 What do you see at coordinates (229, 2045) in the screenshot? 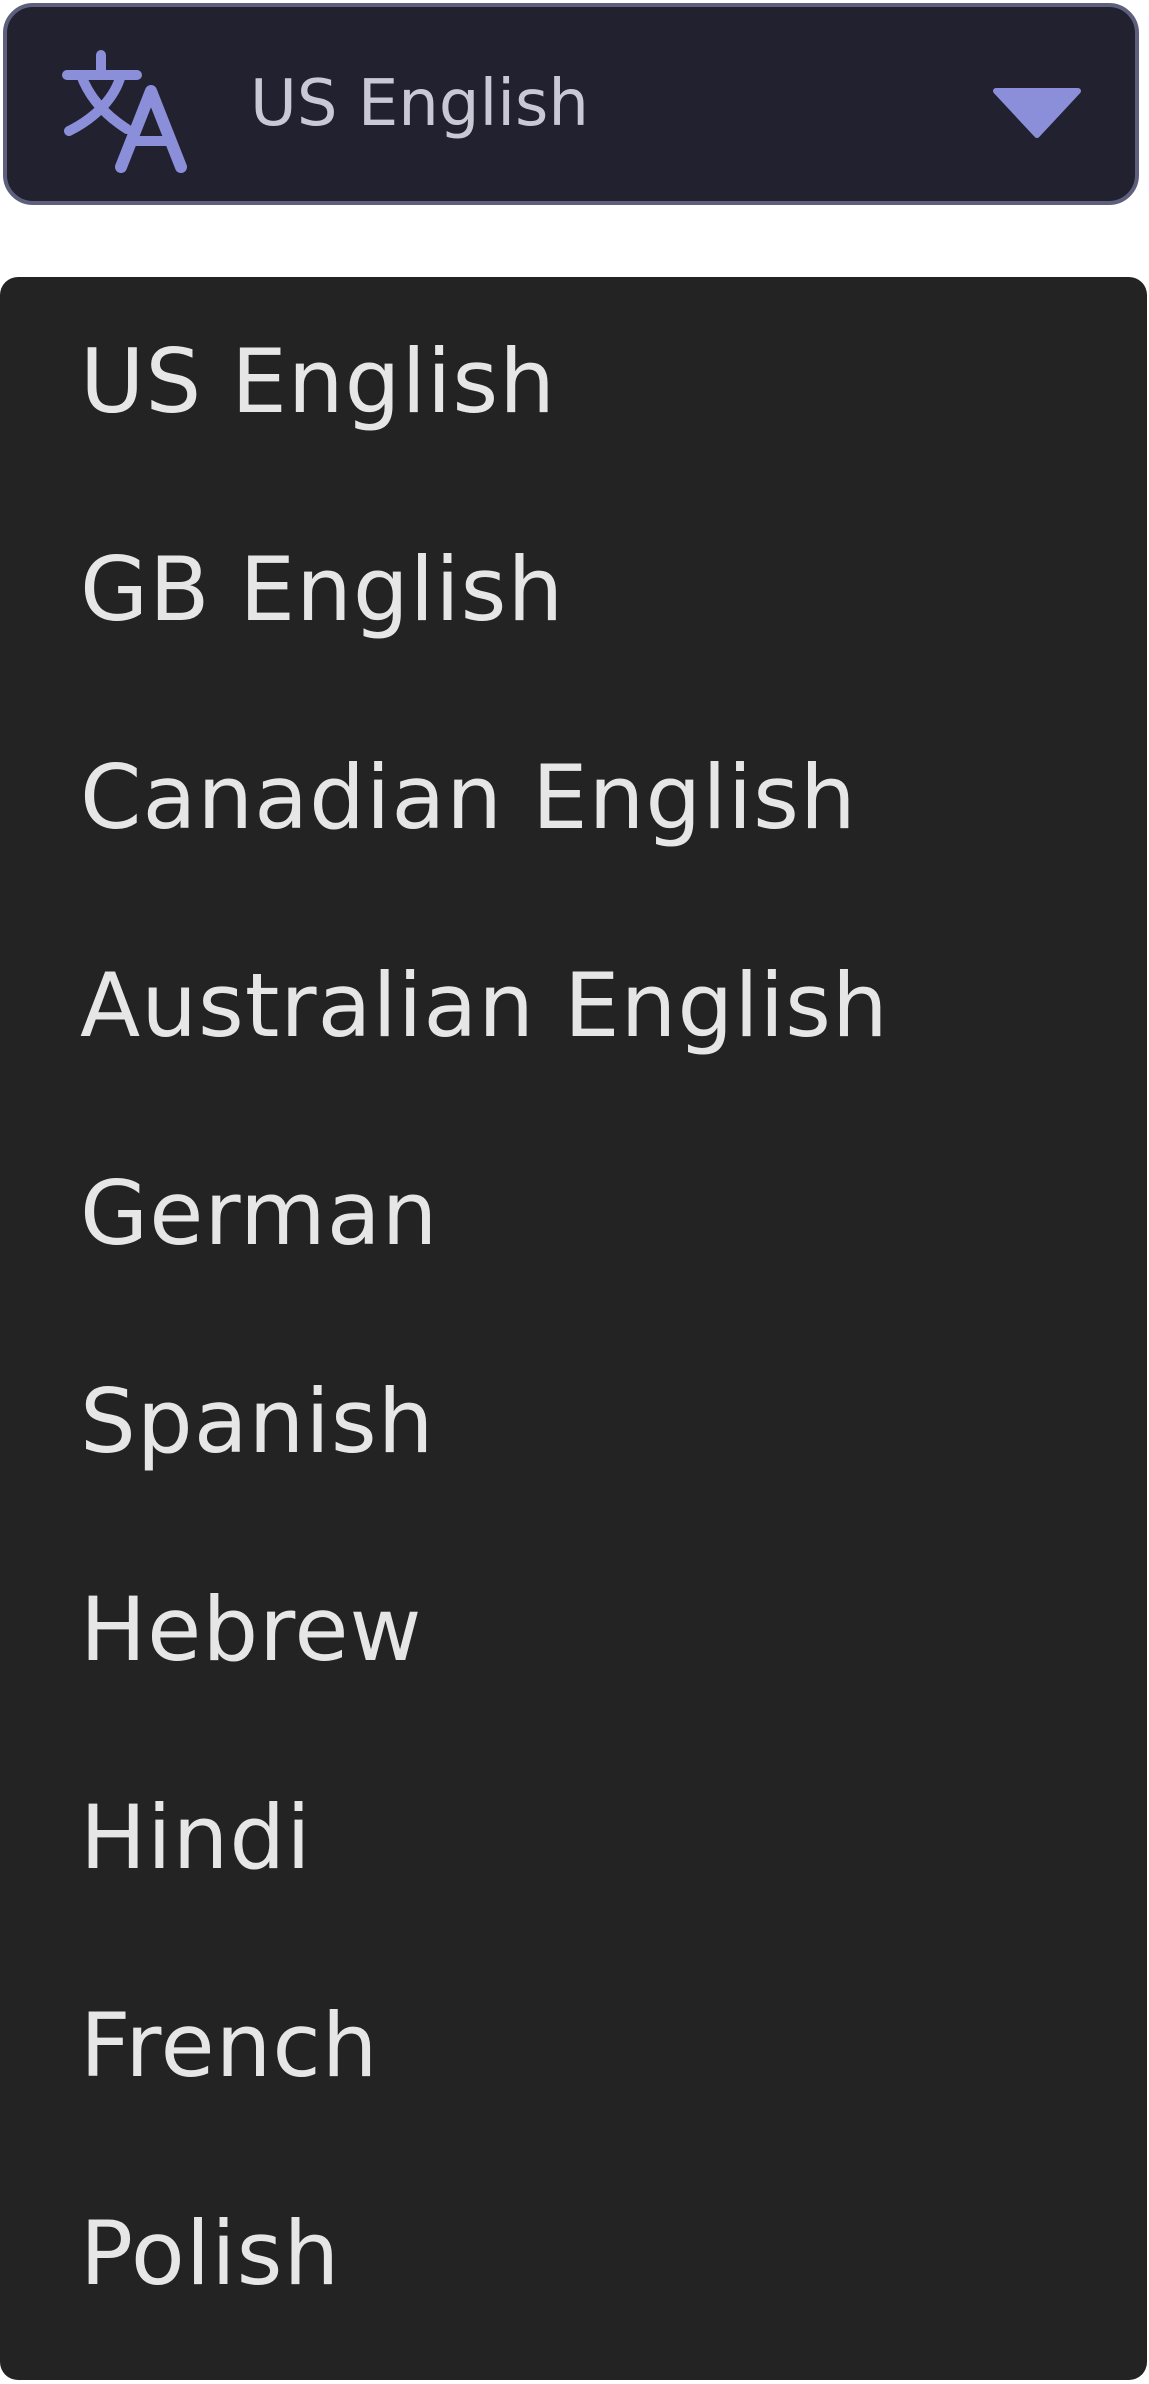
I see `language-option-label: French` at bounding box center [229, 2045].